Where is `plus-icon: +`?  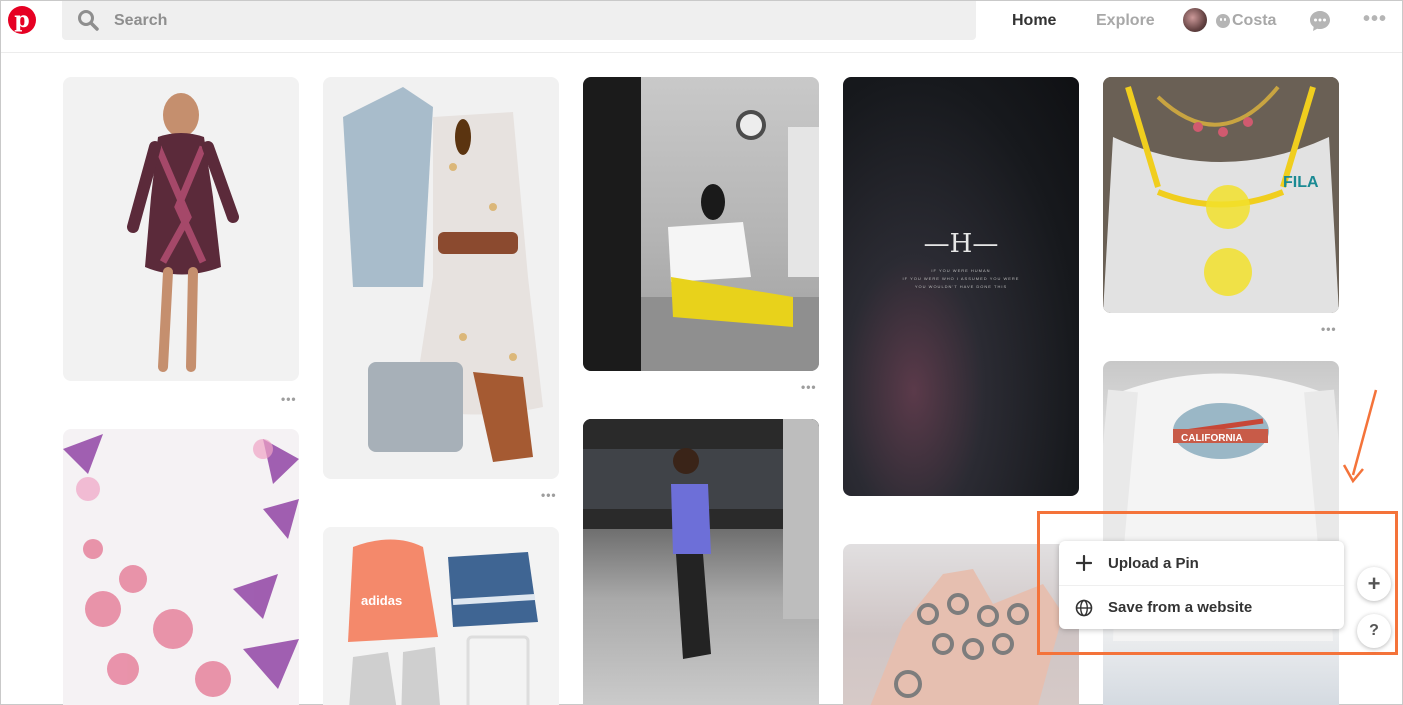 plus-icon: + is located at coordinates (1374, 583).